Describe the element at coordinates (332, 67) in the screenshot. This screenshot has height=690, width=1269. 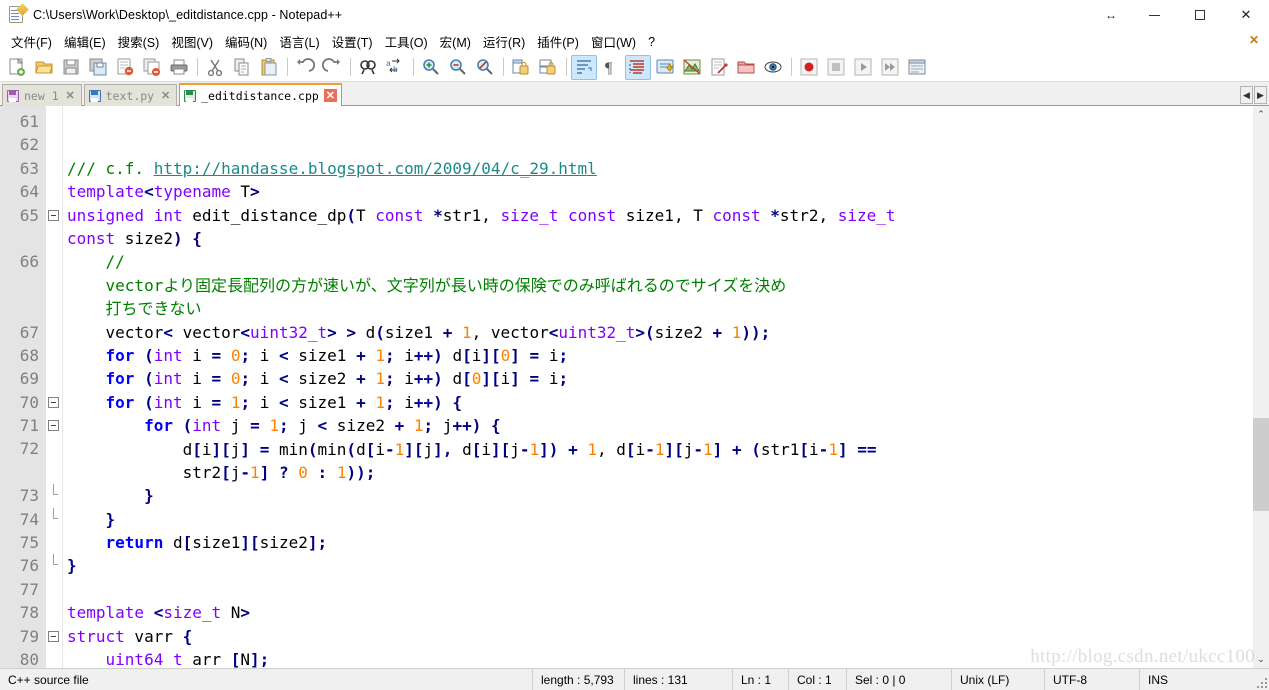
I see `redo-icon` at that location.